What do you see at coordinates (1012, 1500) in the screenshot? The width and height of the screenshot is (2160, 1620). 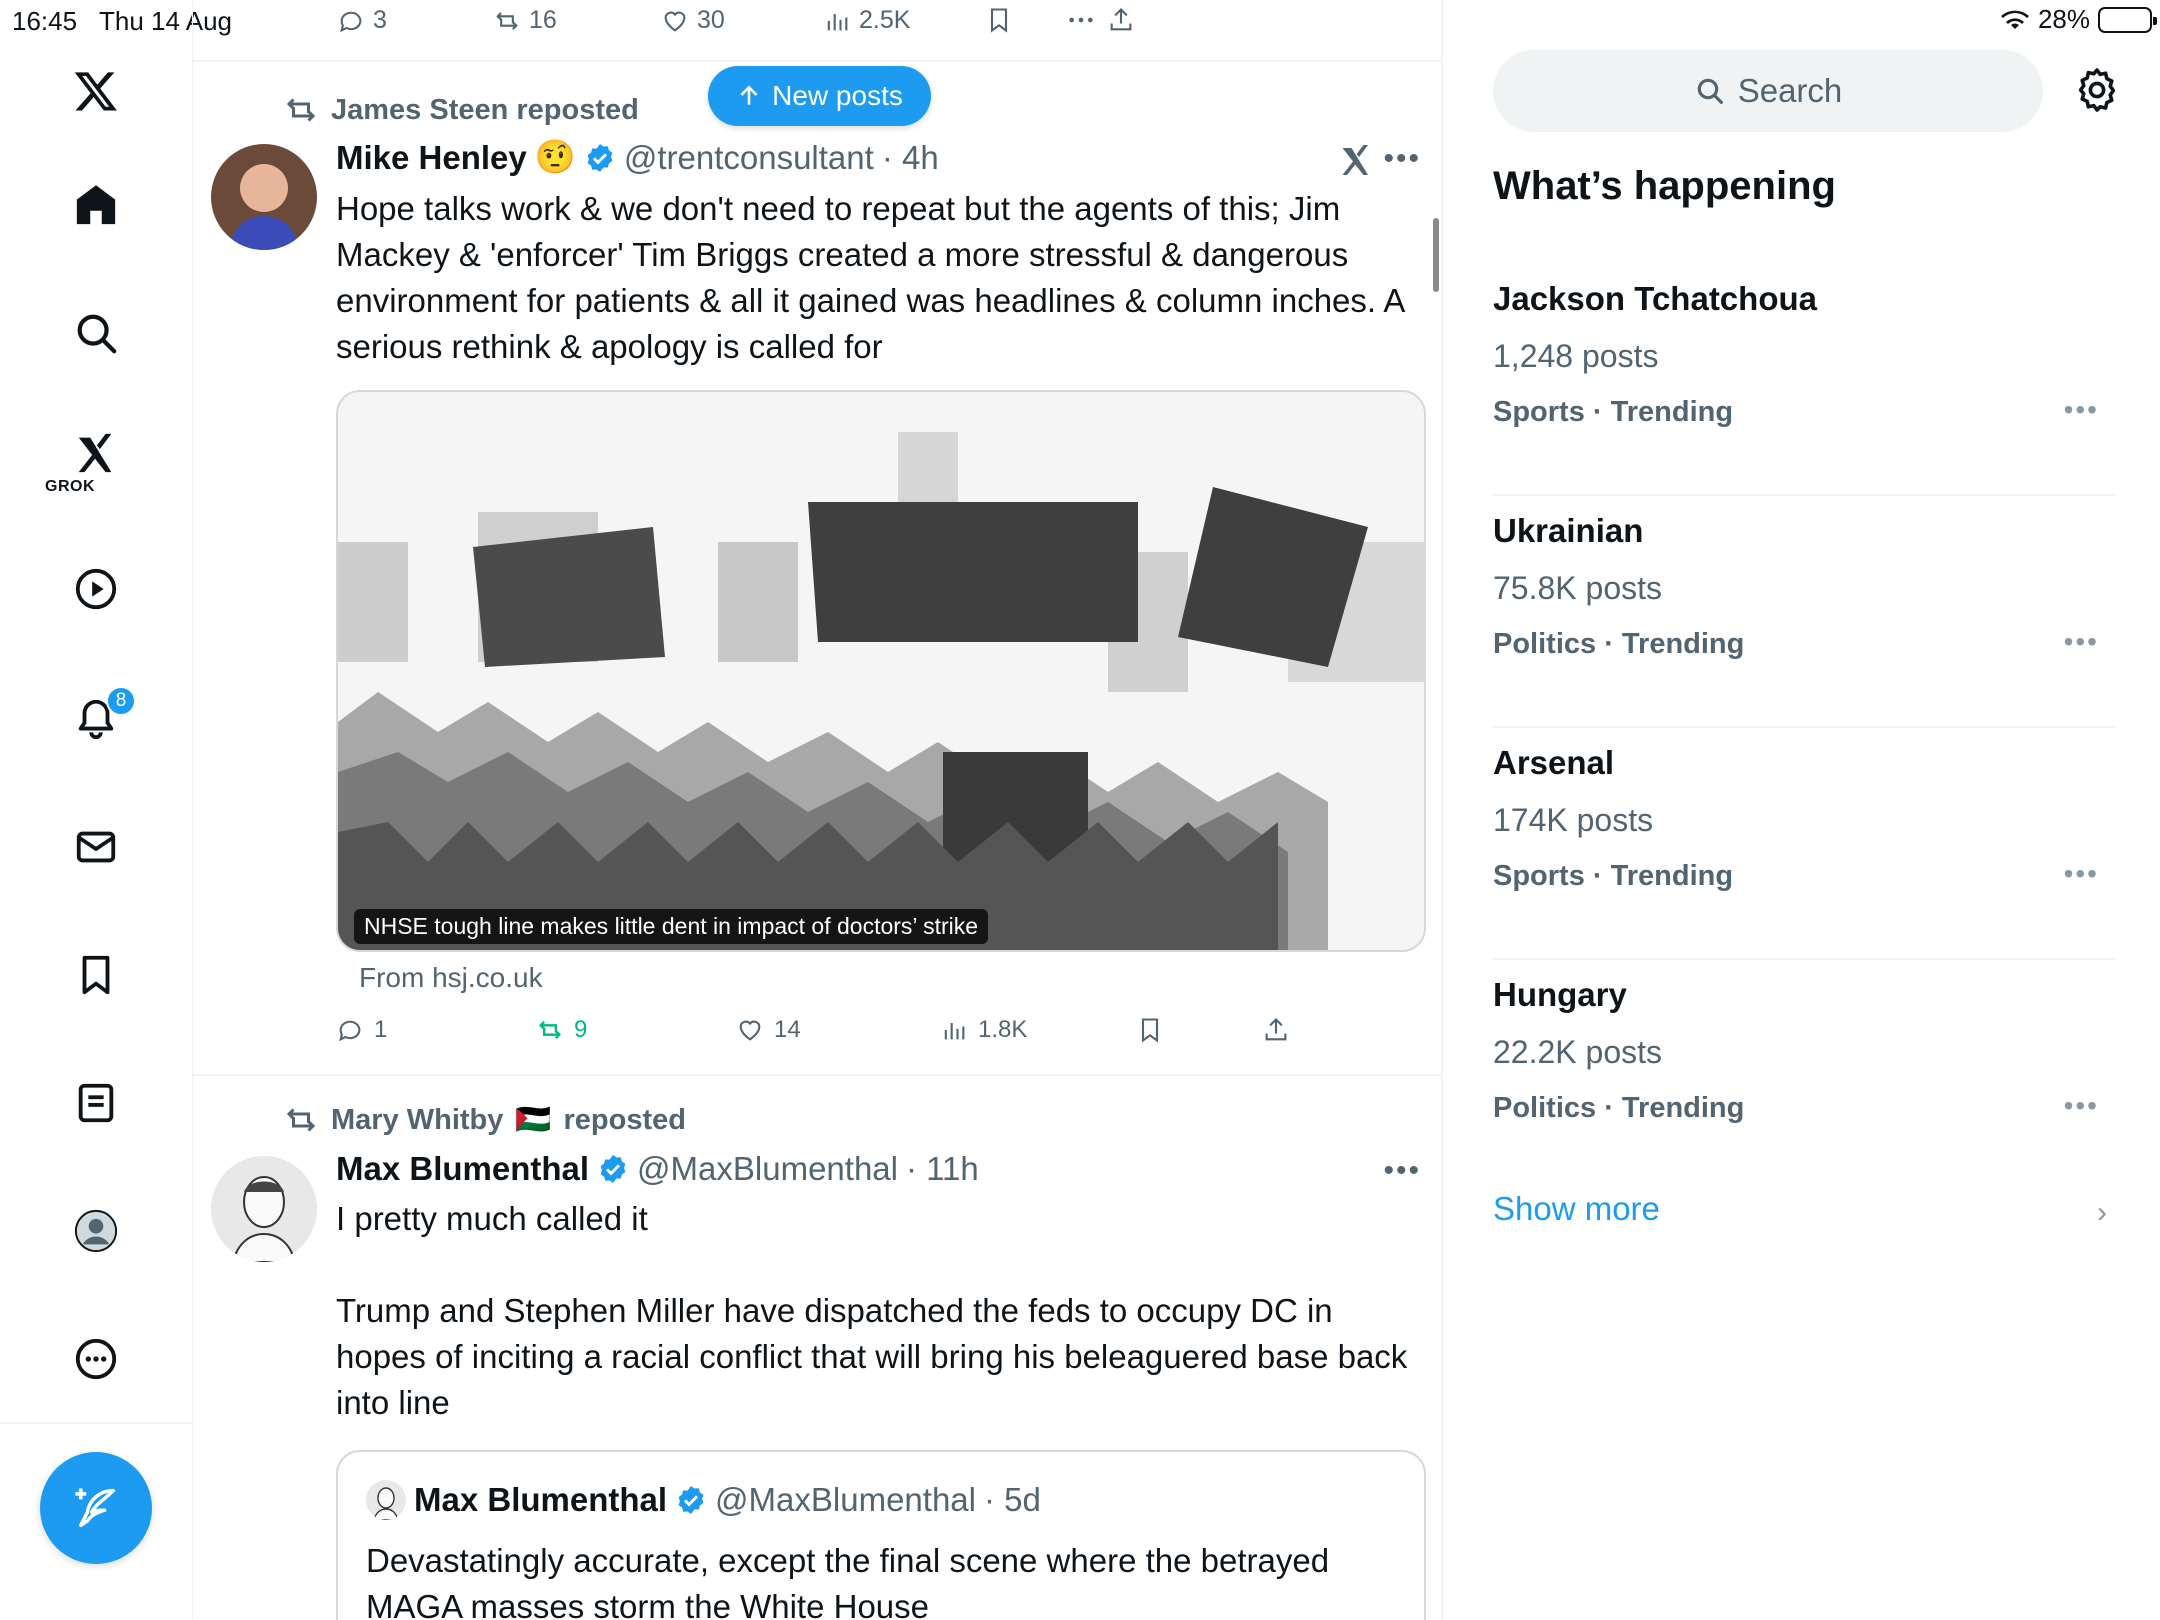 I see `quoted-post-time: · 5d` at bounding box center [1012, 1500].